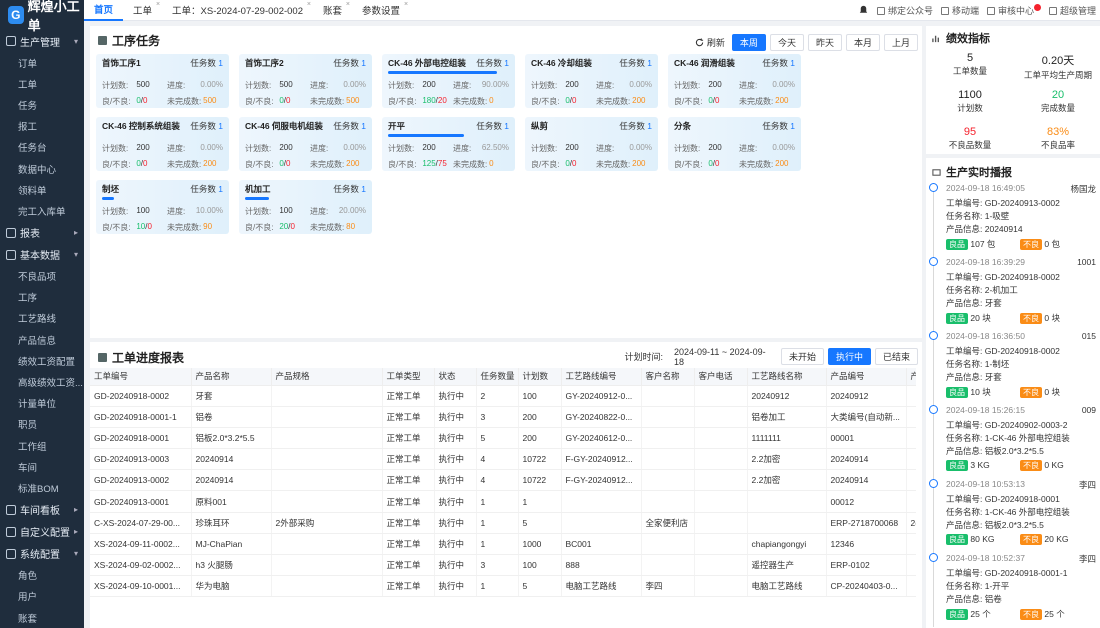 Image resolution: width=1100 pixels, height=628 pixels. What do you see at coordinates (639, 163) in the screenshot?
I see `unfinished-value: 200` at bounding box center [639, 163].